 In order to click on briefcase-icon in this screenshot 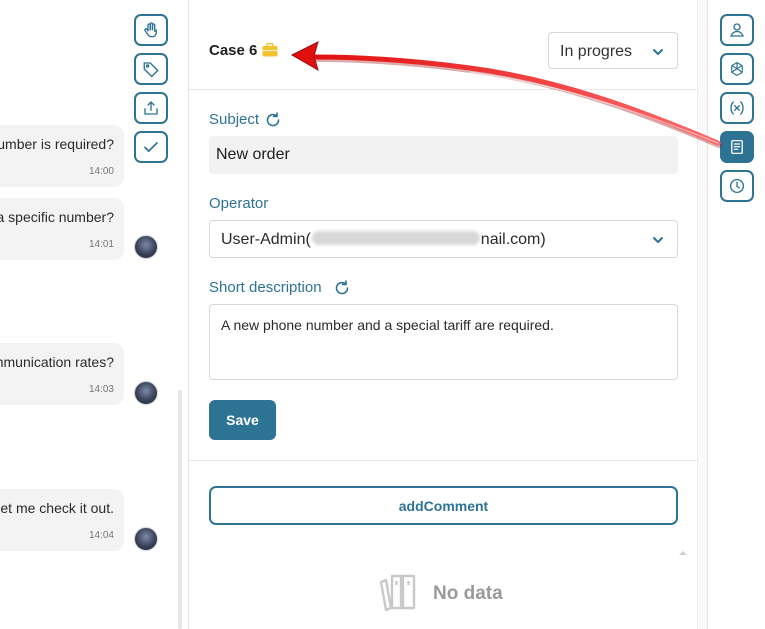, I will do `click(270, 50)`.